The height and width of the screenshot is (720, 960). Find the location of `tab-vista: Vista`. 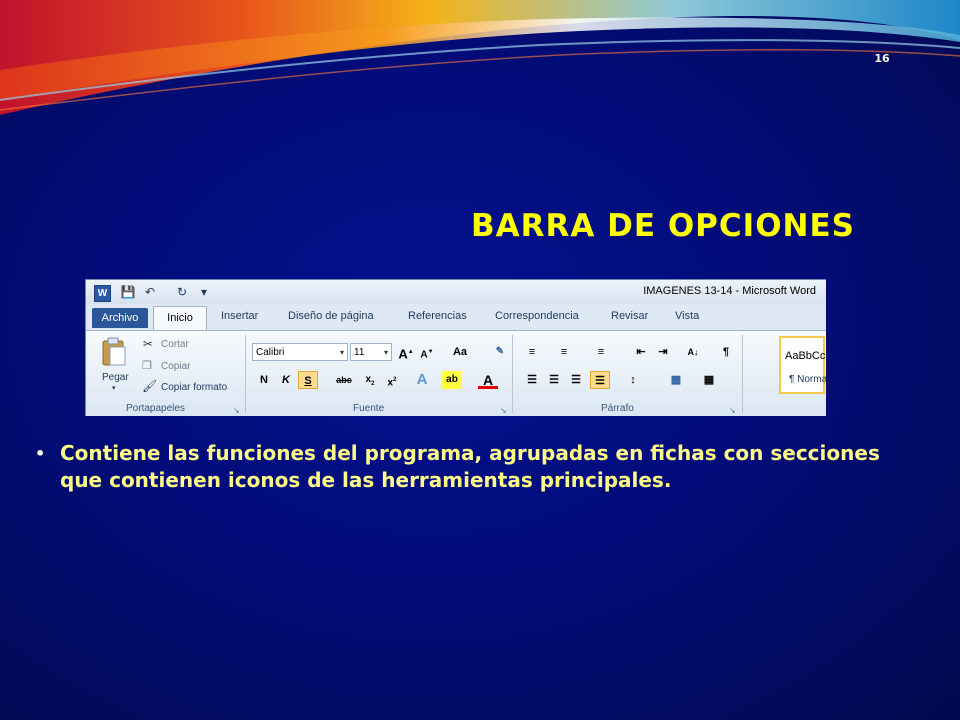

tab-vista: Vista is located at coordinates (687, 316).